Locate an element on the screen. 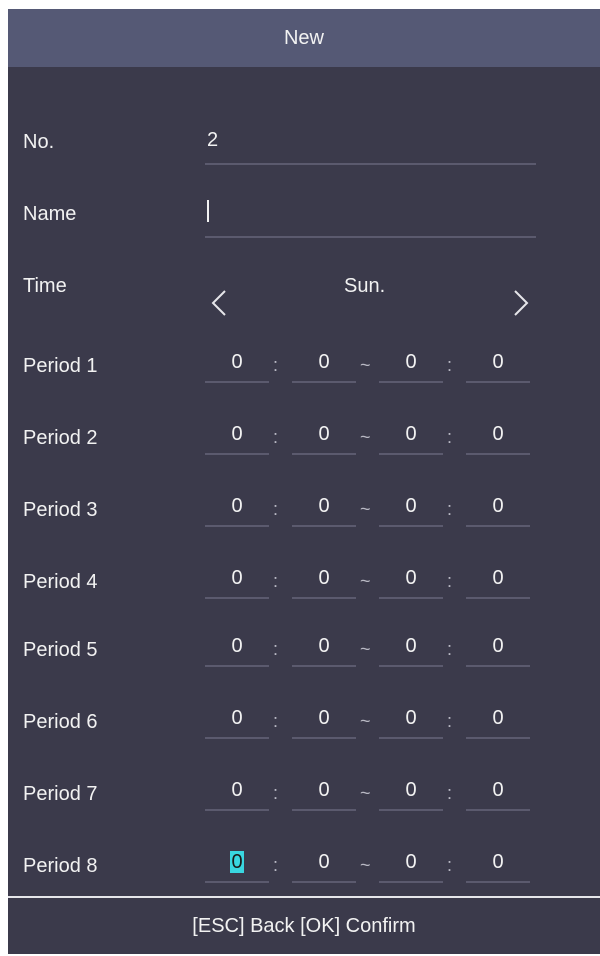 Image resolution: width=600 pixels, height=956 pixels. period-row-4: Period 4 0 : 0 ~ 0 : 0 is located at coordinates (304, 584).